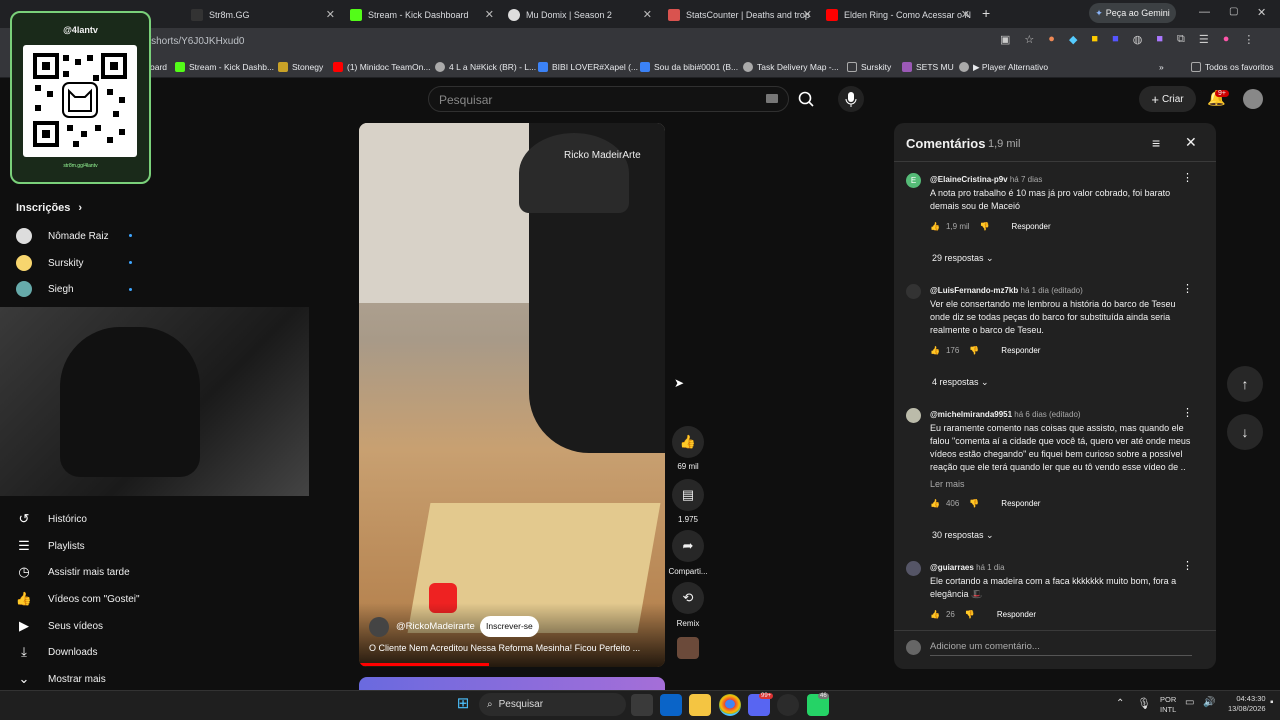 The height and width of the screenshot is (720, 1280). I want to click on subscribe-button: Inscrever-se, so click(509, 626).